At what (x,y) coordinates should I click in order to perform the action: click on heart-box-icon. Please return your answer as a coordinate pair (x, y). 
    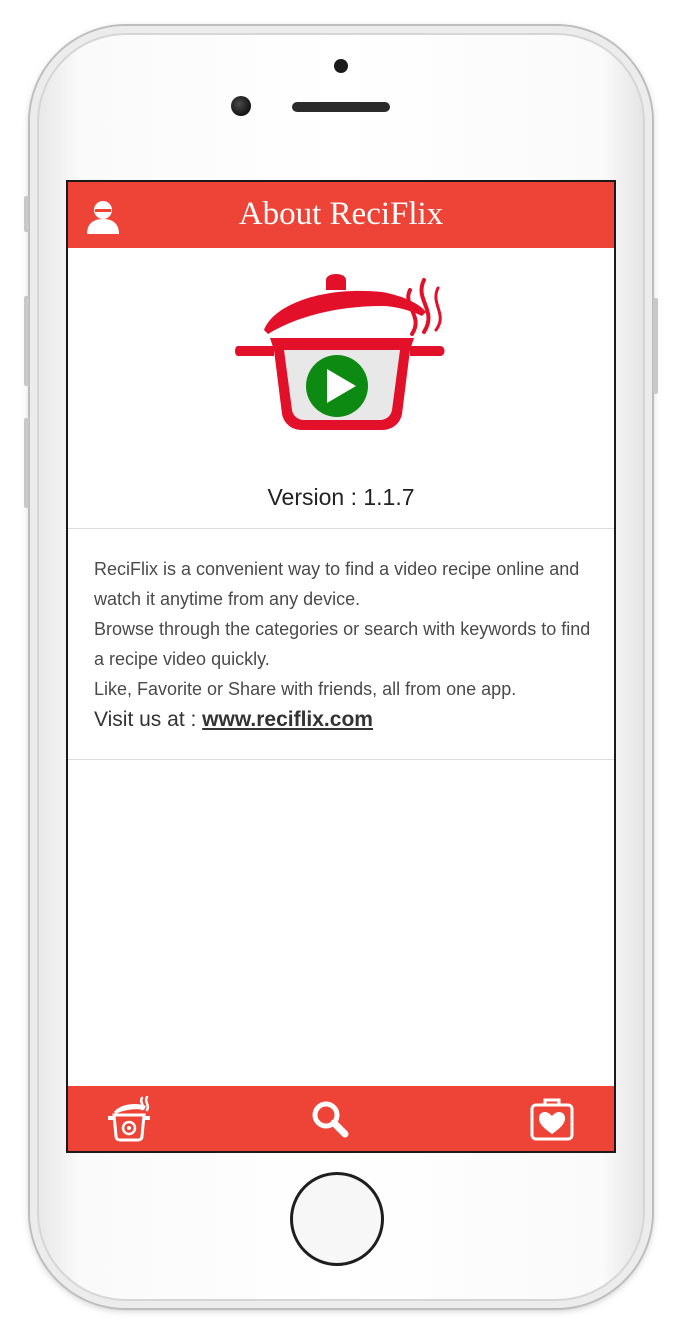
    Looking at the image, I should click on (552, 1119).